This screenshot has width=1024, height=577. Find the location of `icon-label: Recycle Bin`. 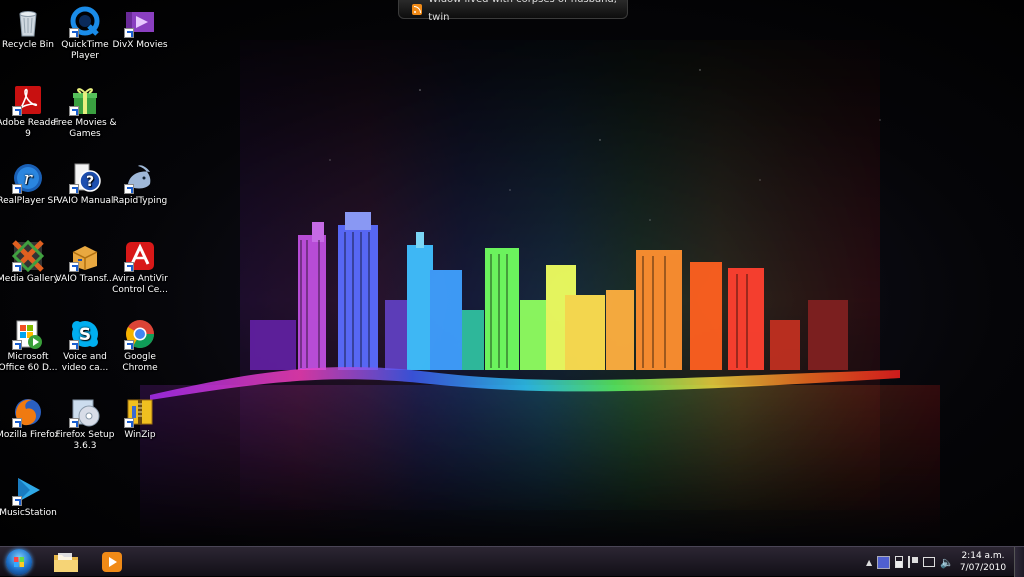

icon-label: Recycle Bin is located at coordinates (28, 45).